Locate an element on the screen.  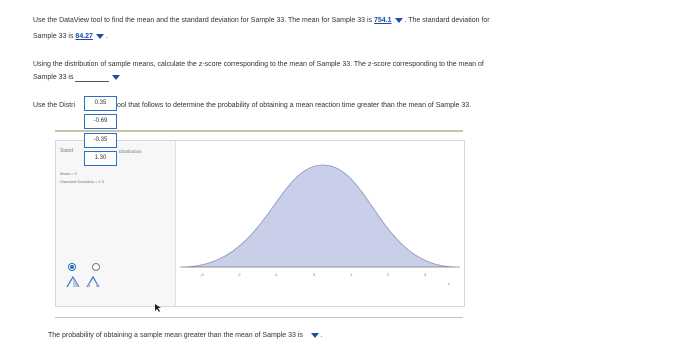
sd-dropdown: 84.27 is located at coordinates (89, 36).